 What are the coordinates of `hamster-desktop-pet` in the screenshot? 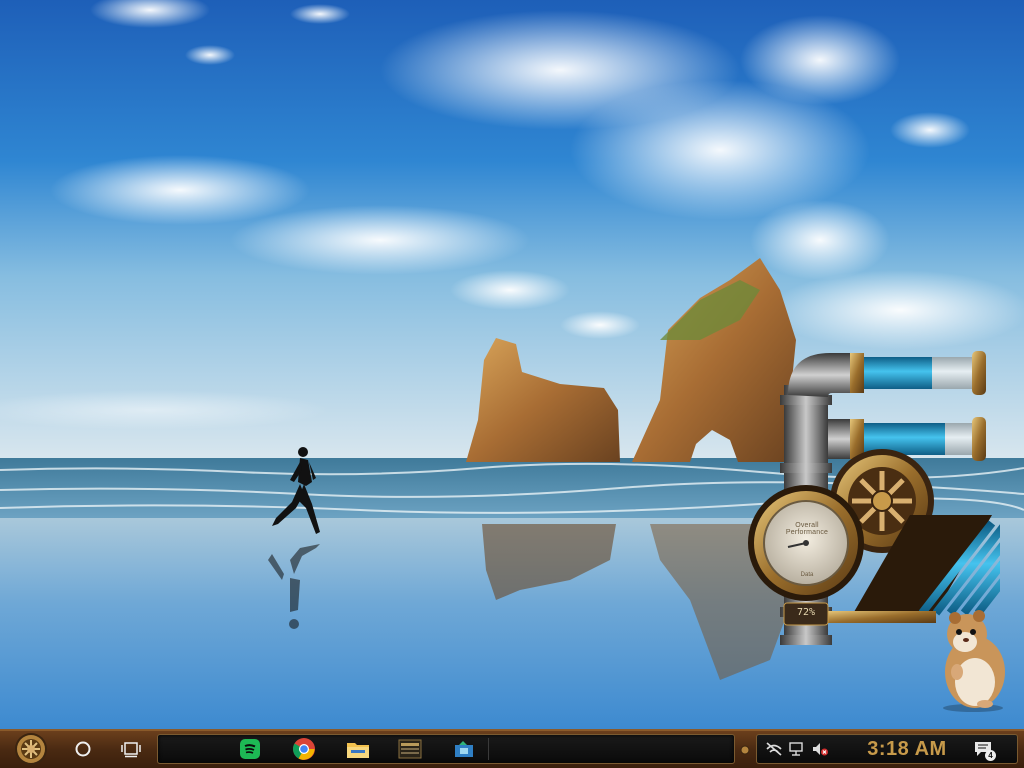 It's located at (970, 656).